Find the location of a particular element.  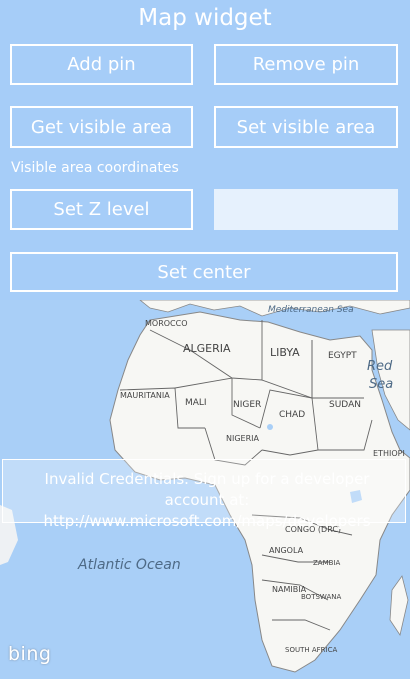

set-z-level-button: Set Z level is located at coordinates (101, 209).